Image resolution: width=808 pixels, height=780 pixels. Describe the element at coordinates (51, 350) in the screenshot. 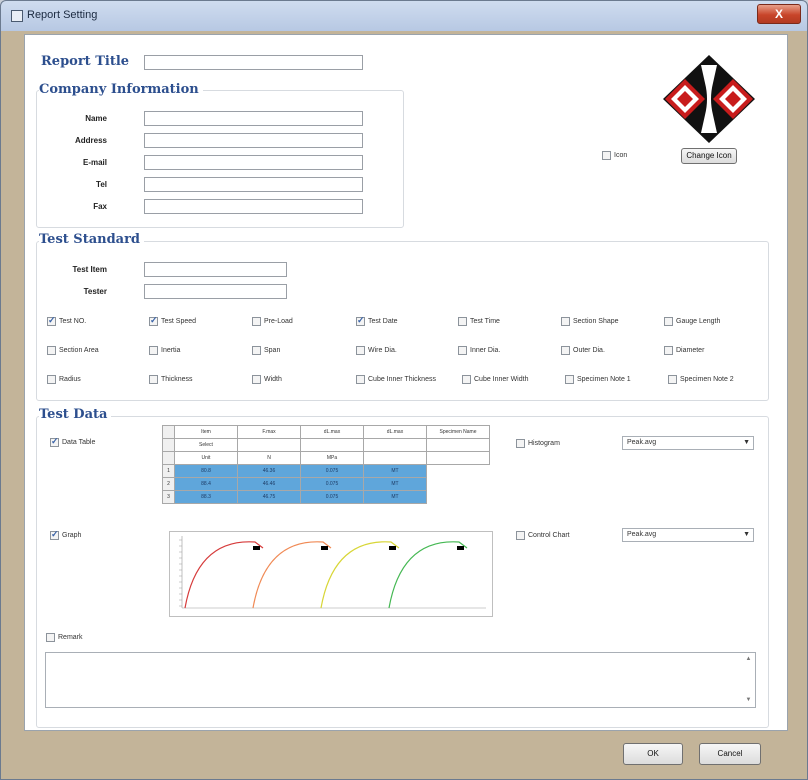

I see `section-area-checkbox-box` at that location.